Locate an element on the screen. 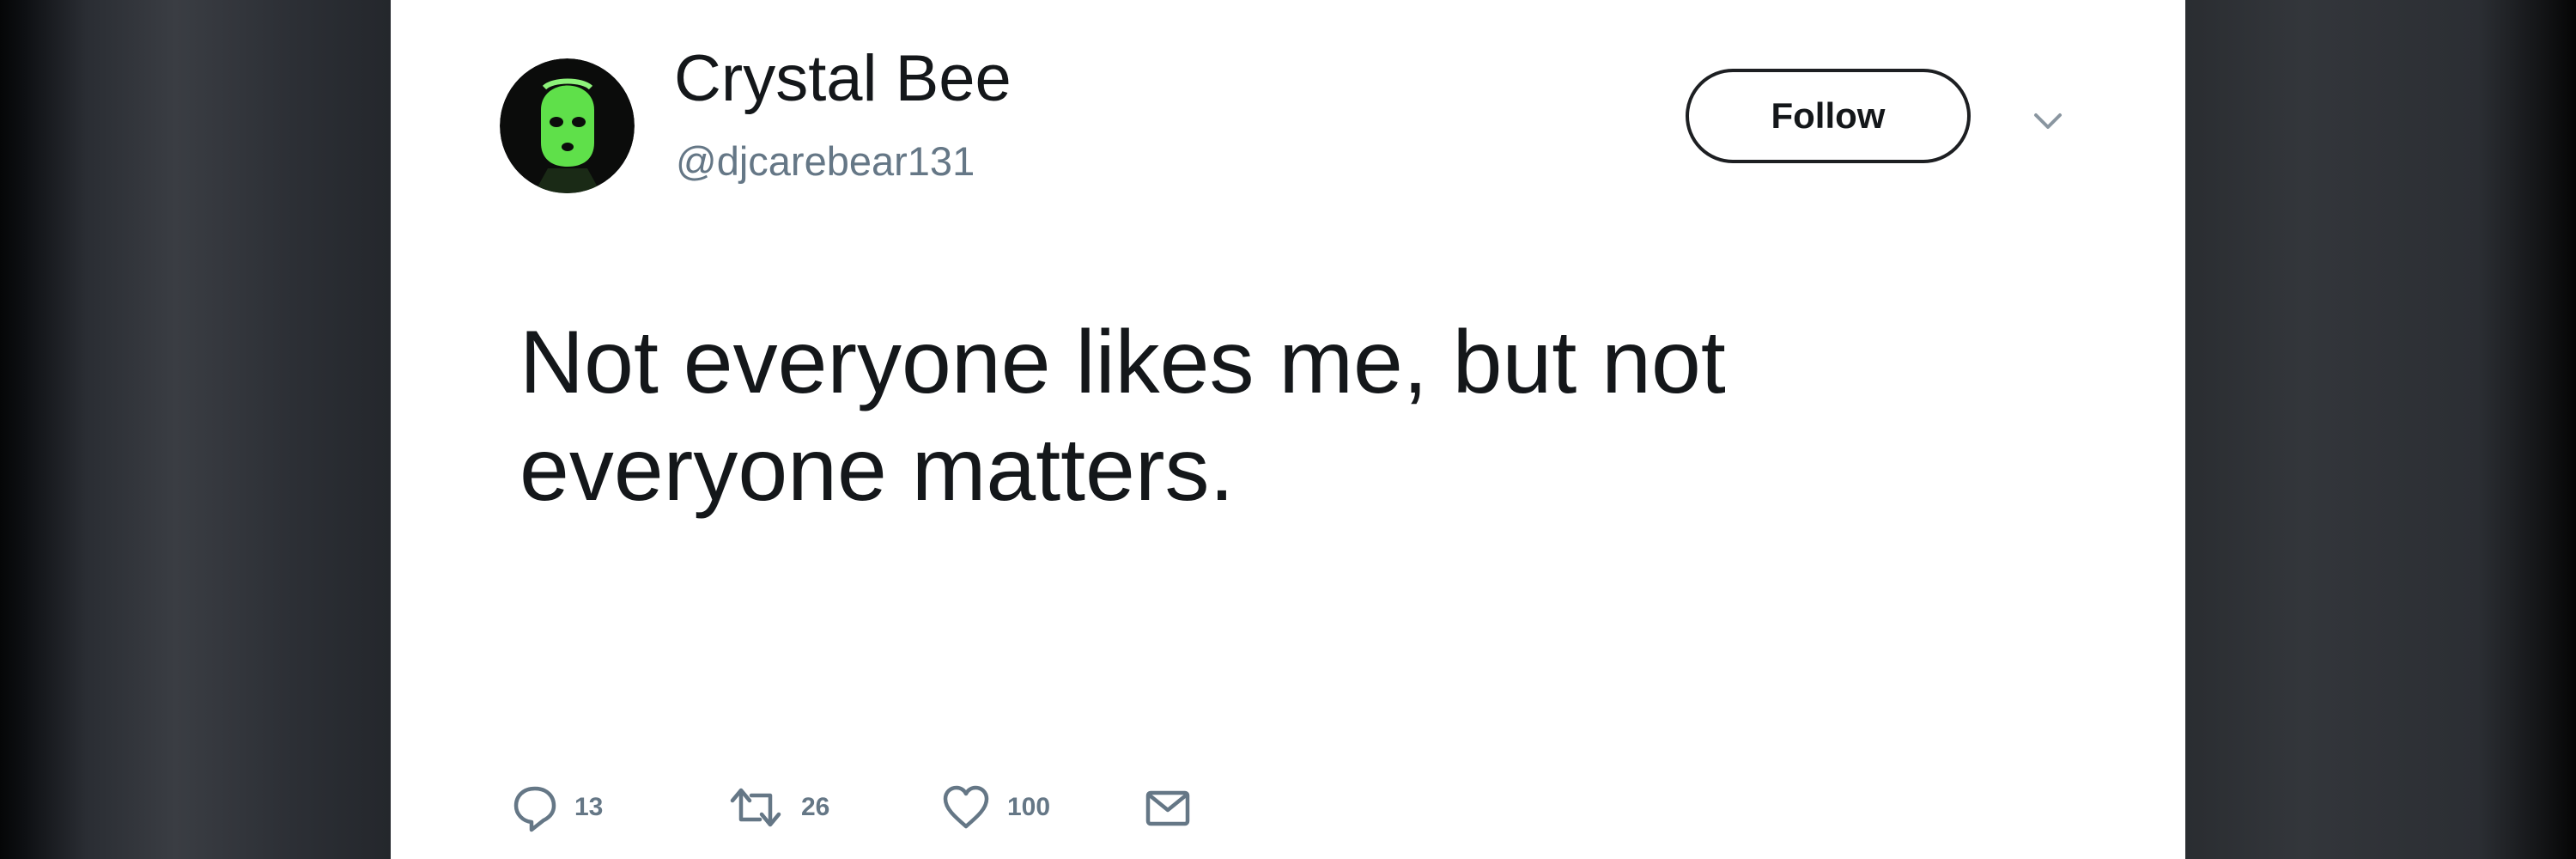 This screenshot has width=2576, height=859. envelope-icon is located at coordinates (1168, 808).